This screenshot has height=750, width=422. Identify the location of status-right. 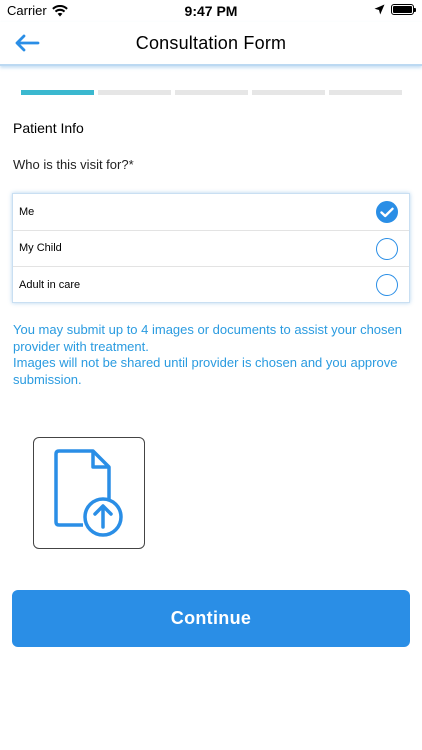
(395, 9).